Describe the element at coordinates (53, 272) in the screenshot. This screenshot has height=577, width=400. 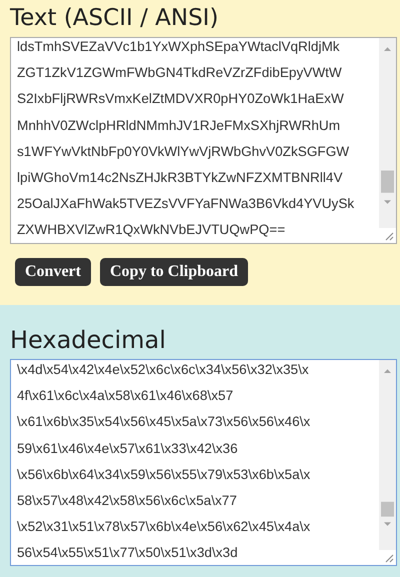
I see `action-button: Convert` at that location.